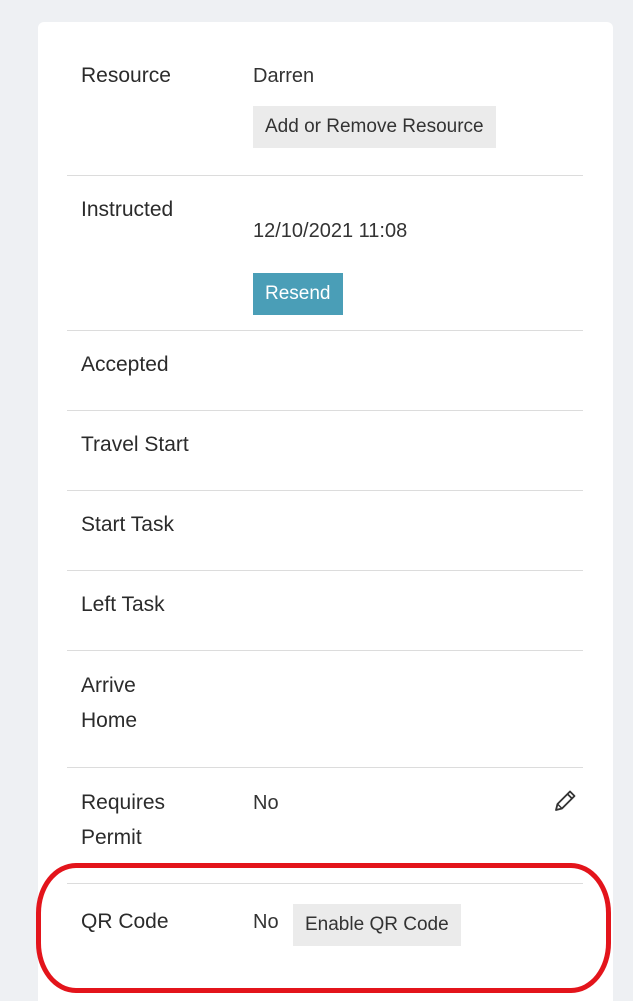 This screenshot has width=633, height=1001. Describe the element at coordinates (111, 837) in the screenshot. I see `requires-permit-label-line2: Permit` at that location.